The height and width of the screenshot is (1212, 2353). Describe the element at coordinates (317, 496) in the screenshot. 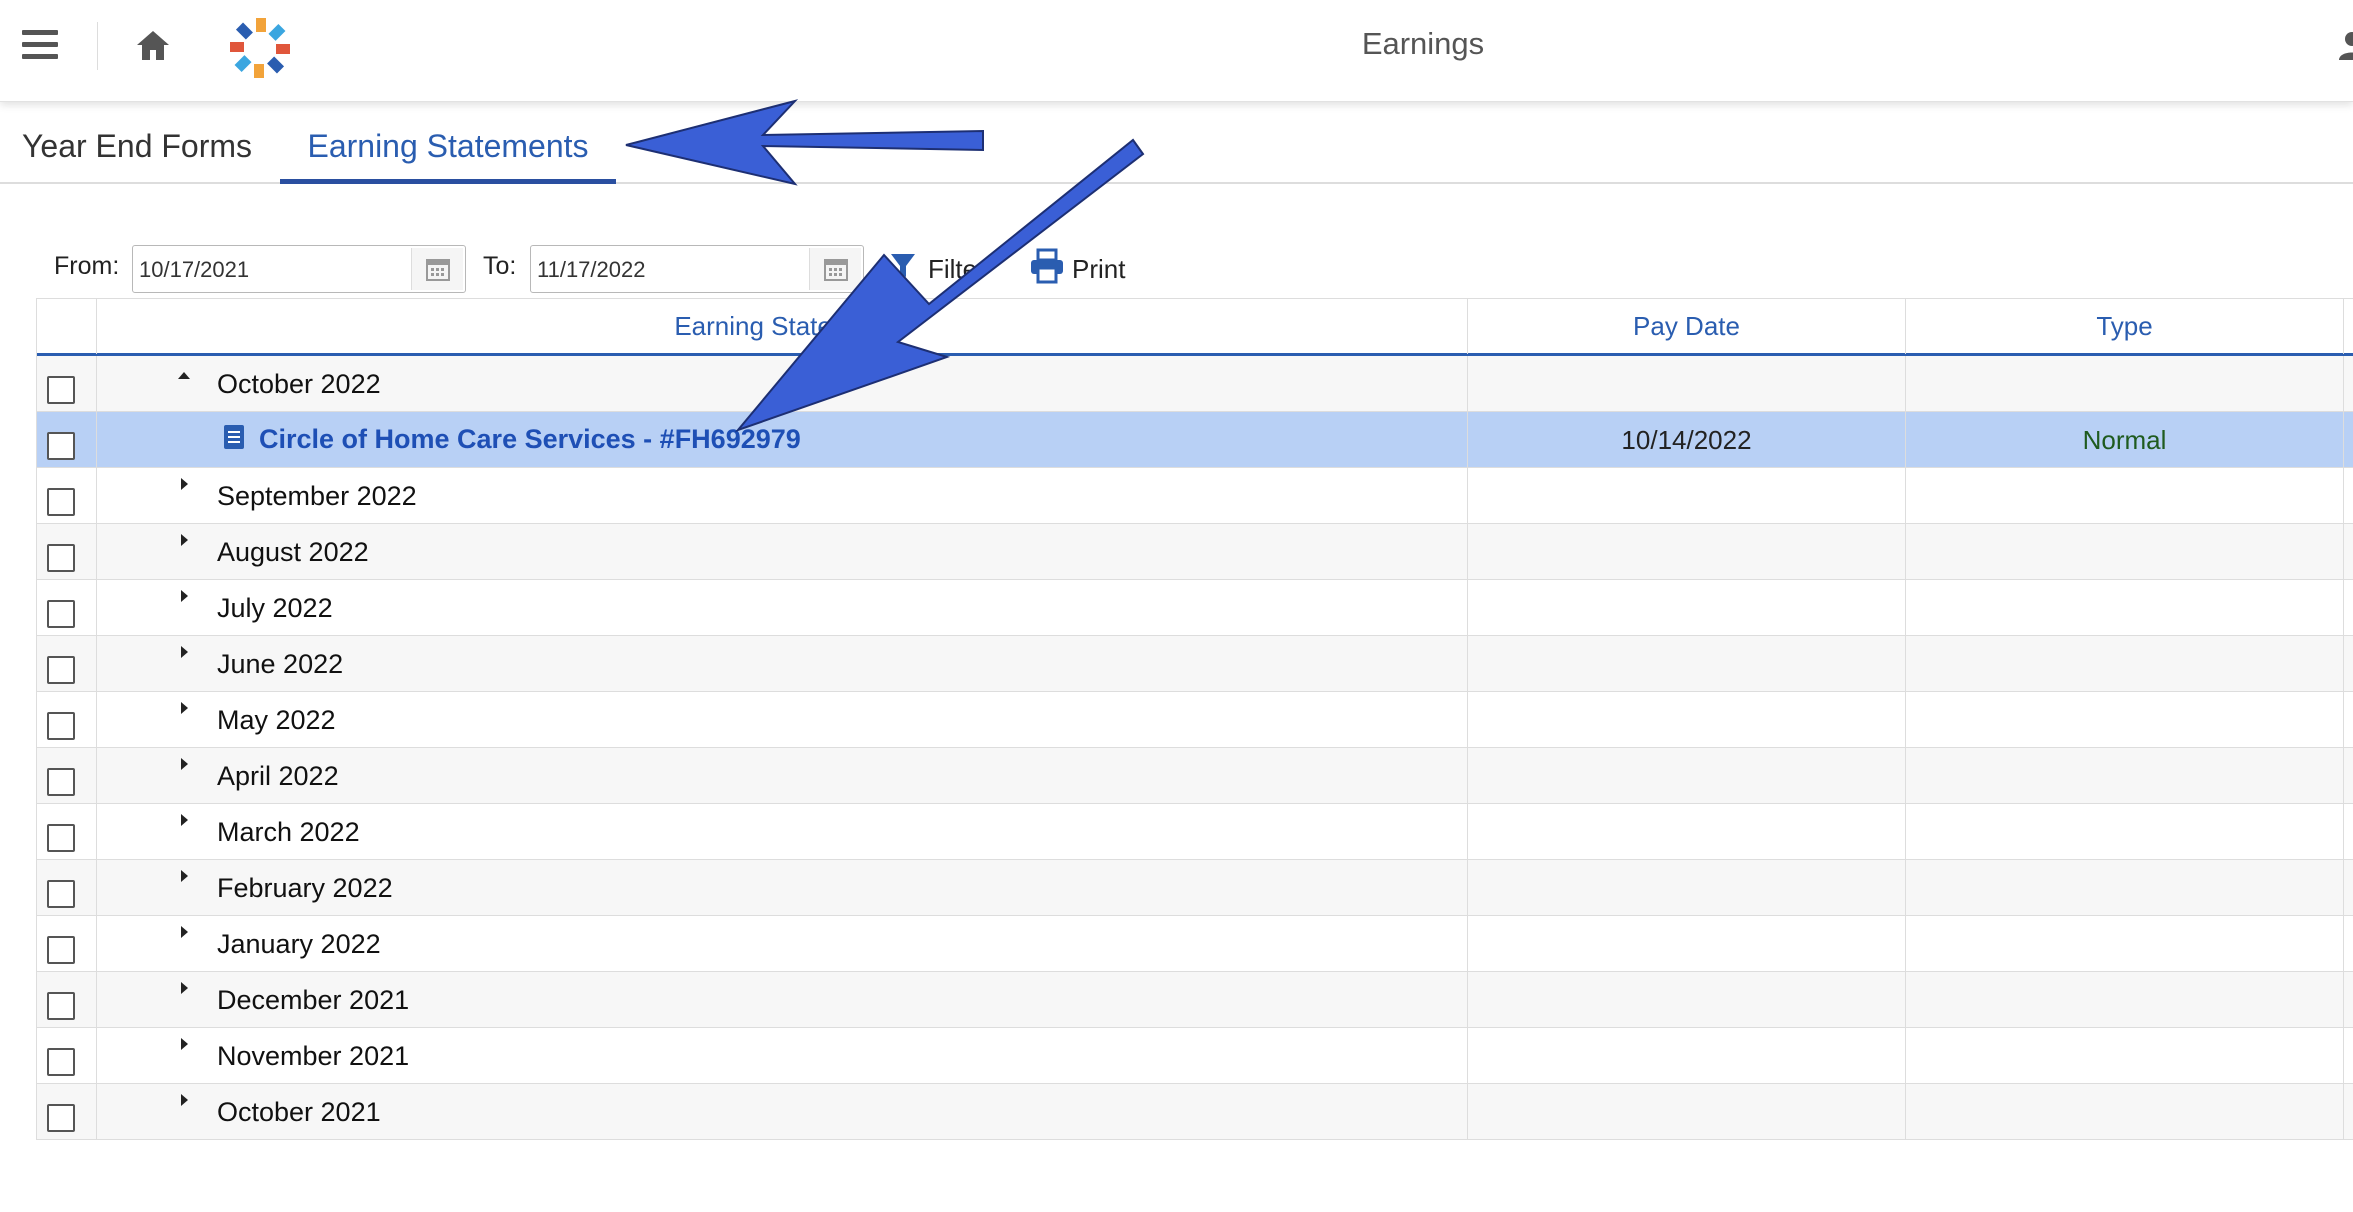

I see `group-label: September 2022` at that location.